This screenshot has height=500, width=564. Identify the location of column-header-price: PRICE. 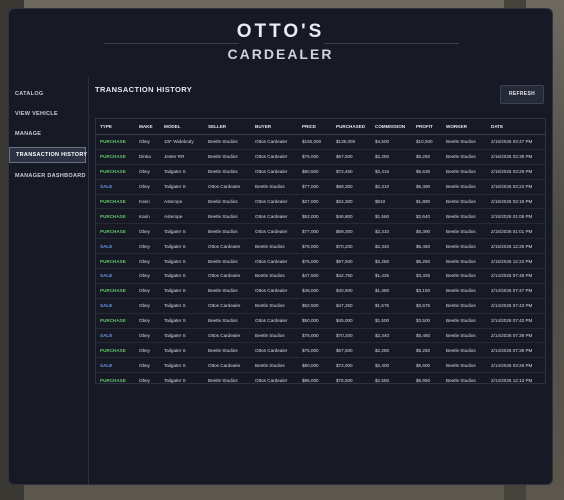
(315, 127).